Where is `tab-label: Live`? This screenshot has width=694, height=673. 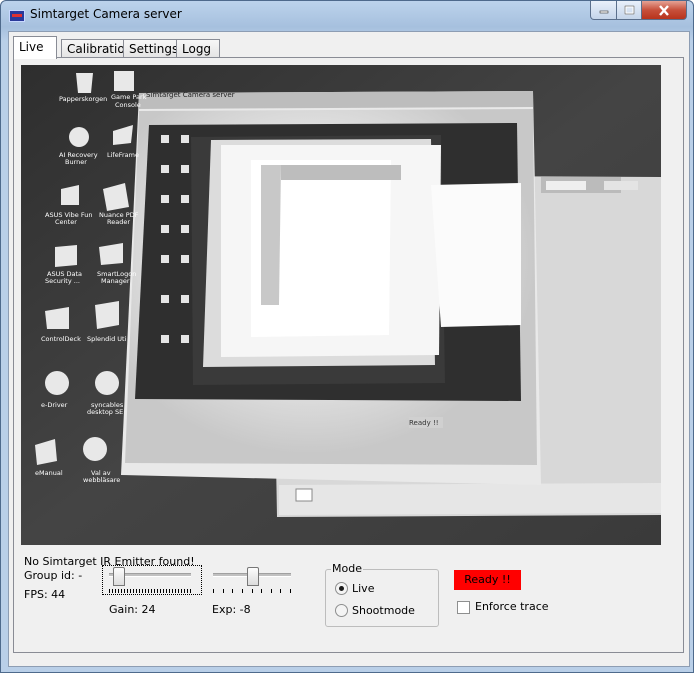
tab-label: Live is located at coordinates (31, 47).